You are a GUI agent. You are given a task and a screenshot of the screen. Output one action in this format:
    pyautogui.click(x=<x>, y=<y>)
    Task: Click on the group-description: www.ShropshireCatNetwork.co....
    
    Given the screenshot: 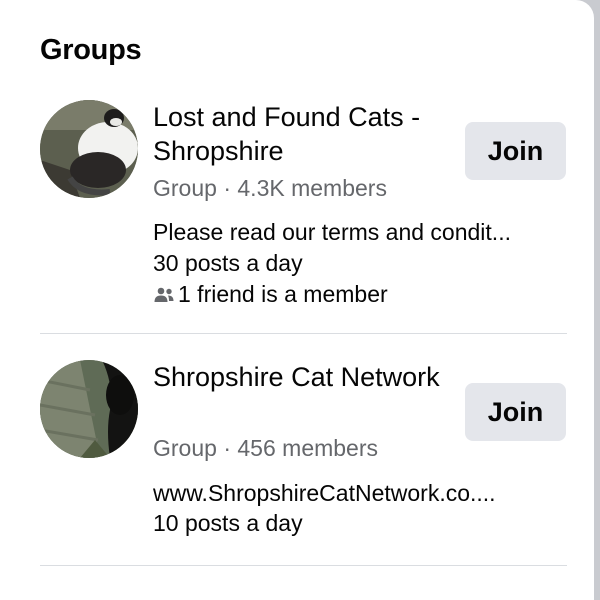 What is the action you would take?
    pyautogui.click(x=324, y=493)
    